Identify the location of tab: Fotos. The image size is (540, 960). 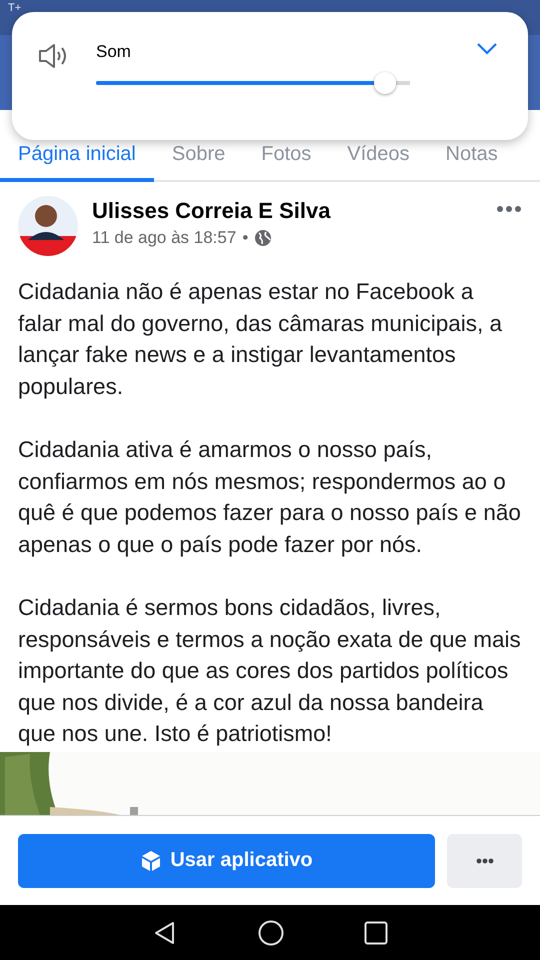
(286, 162).